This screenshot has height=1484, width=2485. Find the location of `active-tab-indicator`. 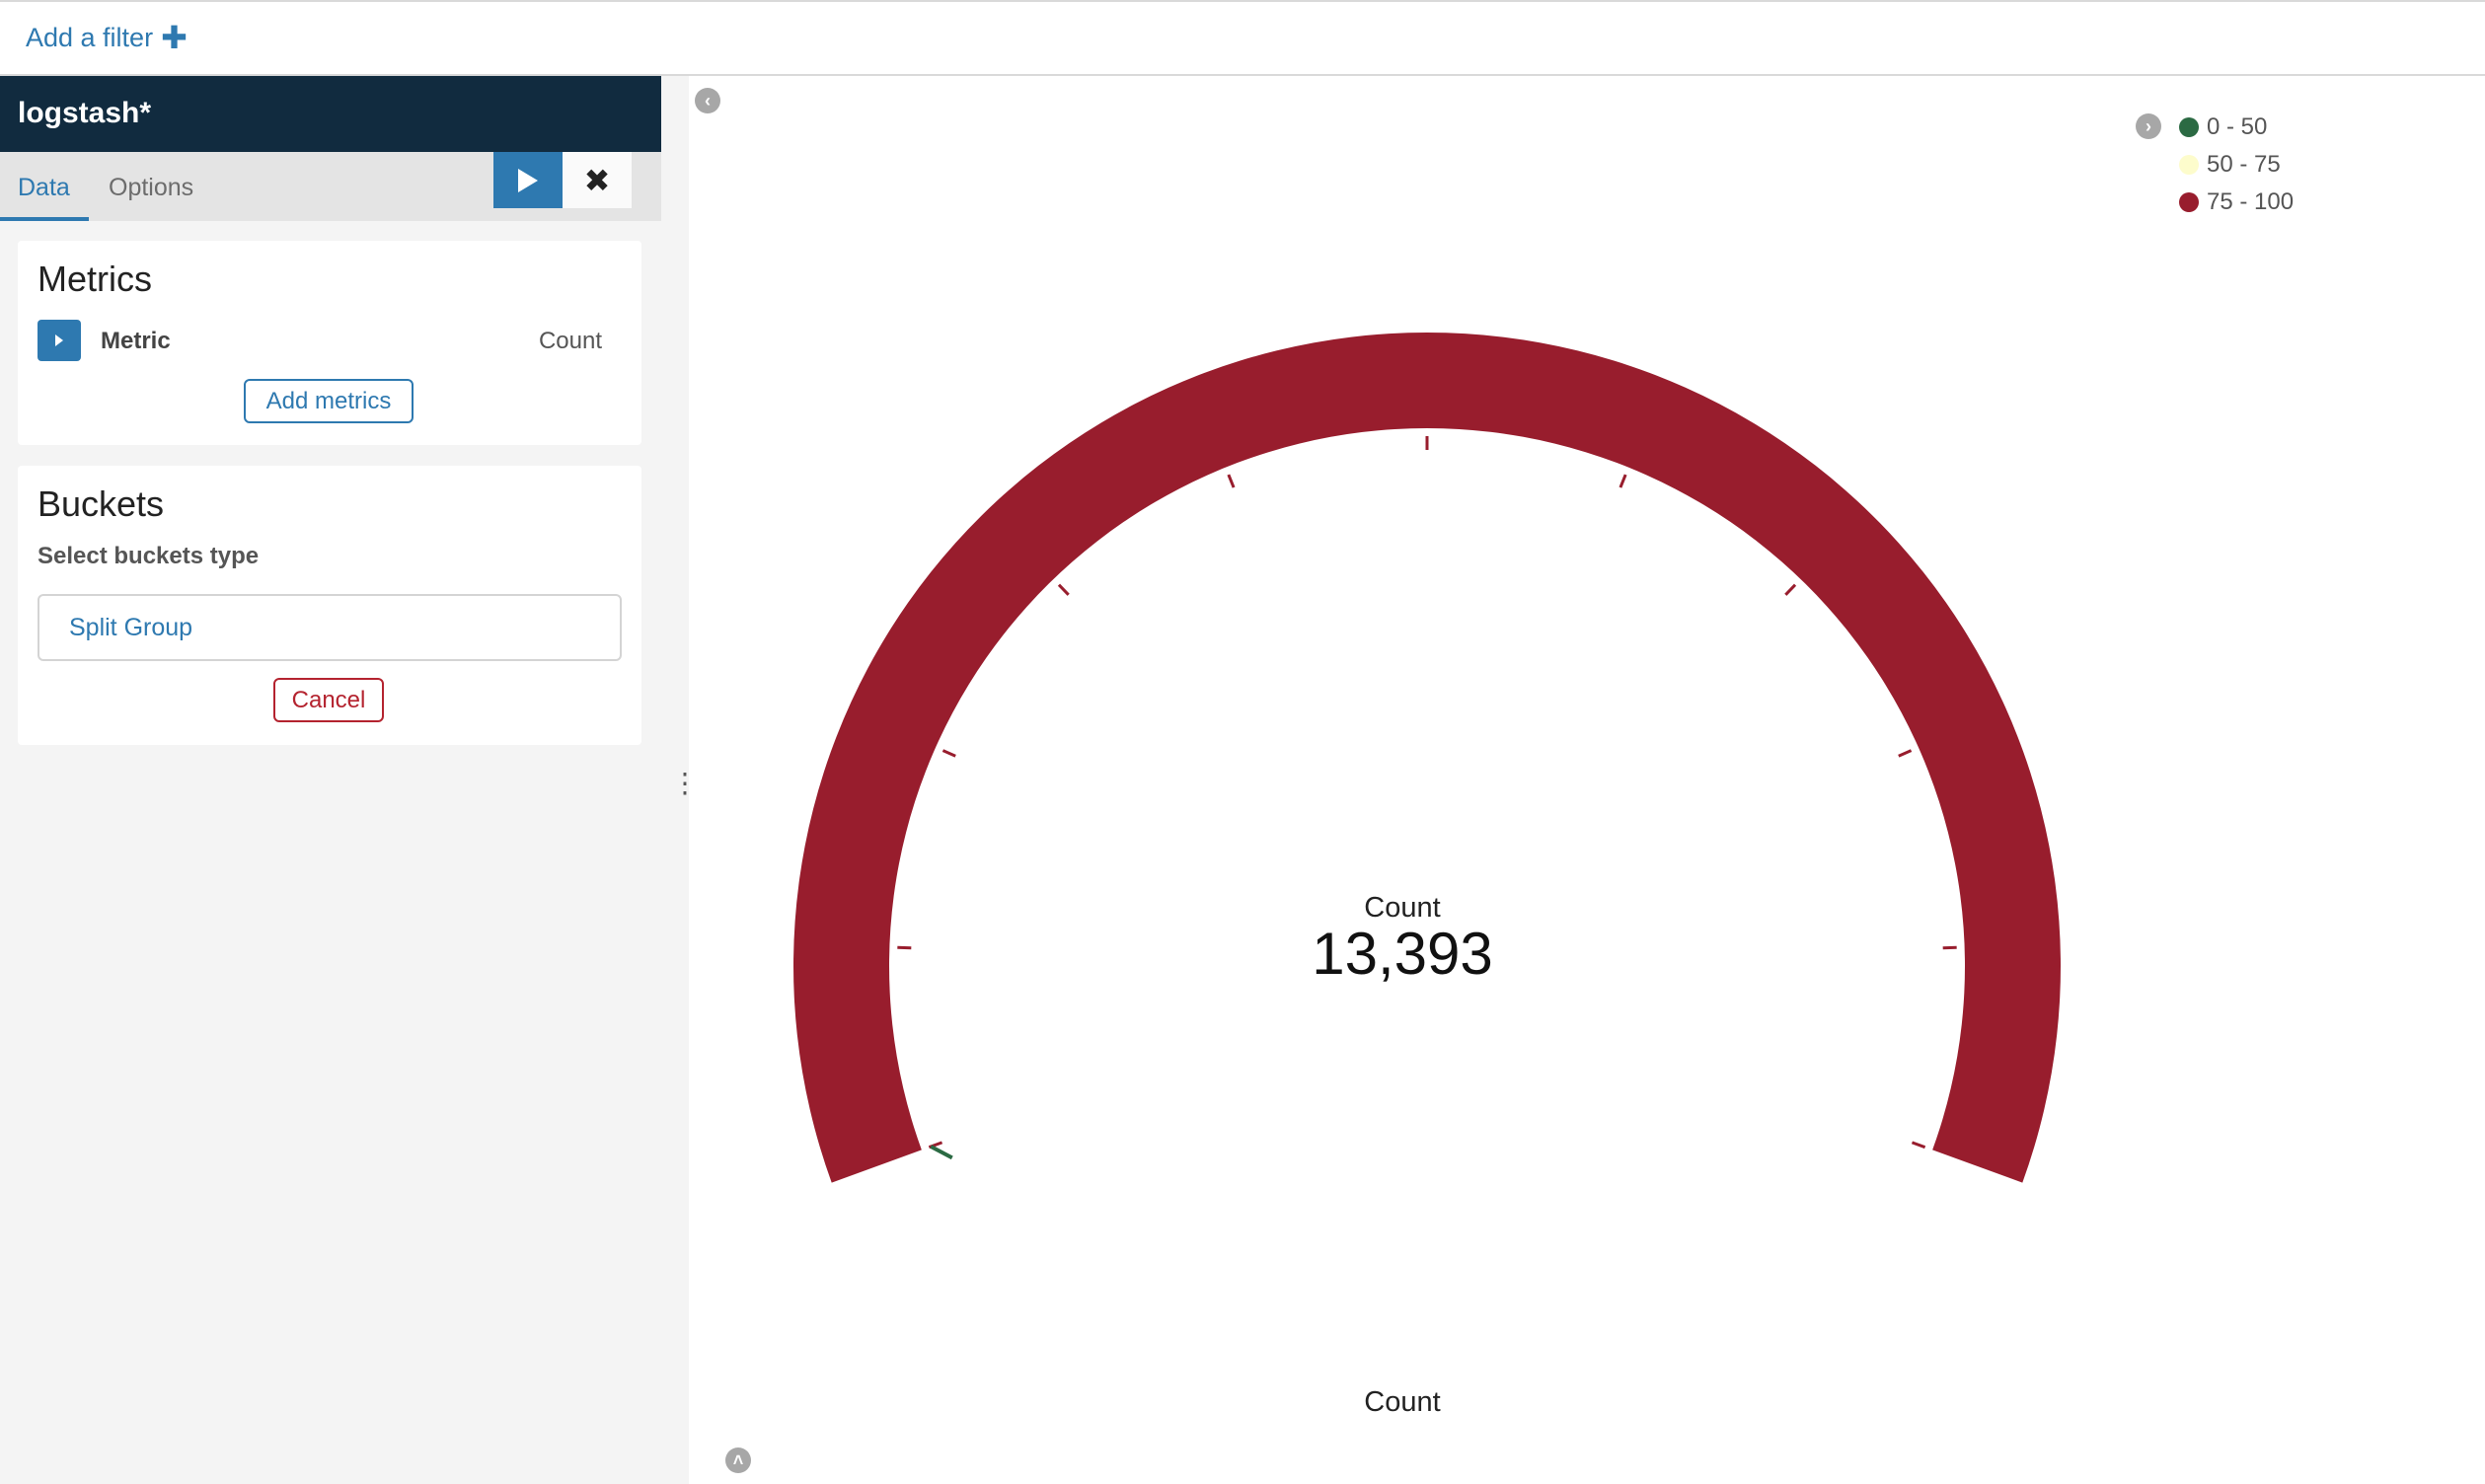

active-tab-indicator is located at coordinates (44, 219).